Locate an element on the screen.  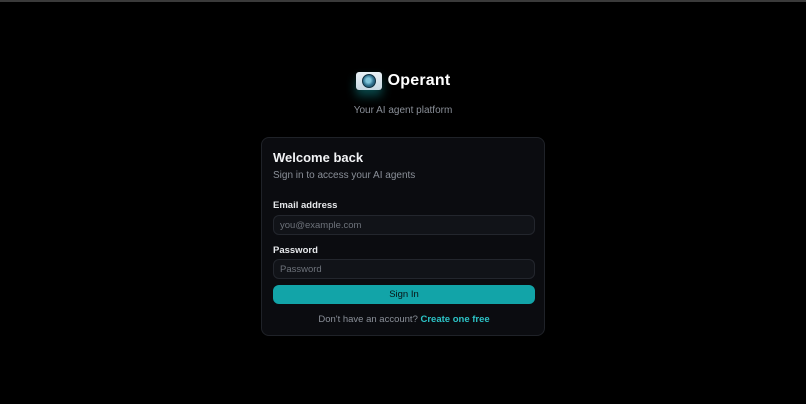
eye-logo-icon is located at coordinates (368, 81).